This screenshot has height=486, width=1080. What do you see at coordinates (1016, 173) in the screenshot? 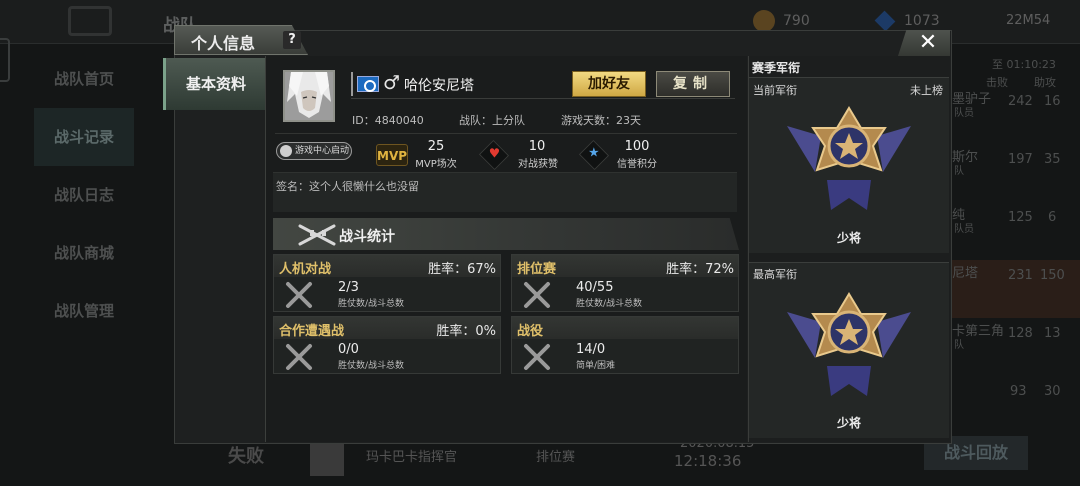
I see `member-row: 斯尔 队 197 35` at bounding box center [1016, 173].